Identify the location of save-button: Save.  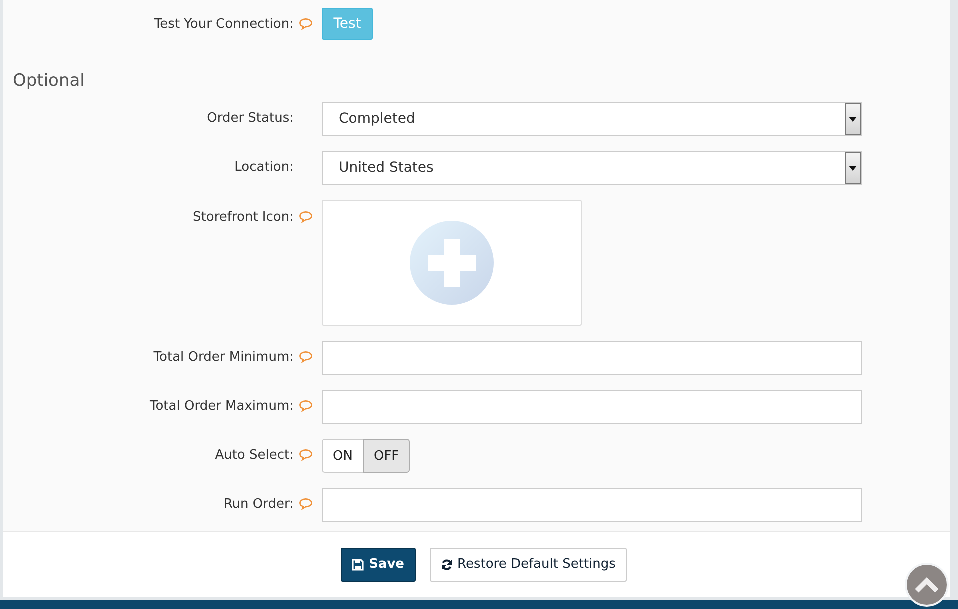
(378, 565).